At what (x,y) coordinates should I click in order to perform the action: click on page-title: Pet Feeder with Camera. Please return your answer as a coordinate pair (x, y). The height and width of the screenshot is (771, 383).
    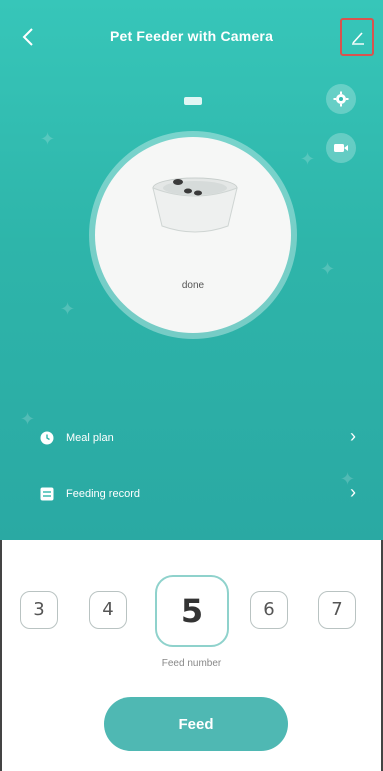
    Looking at the image, I should click on (191, 36).